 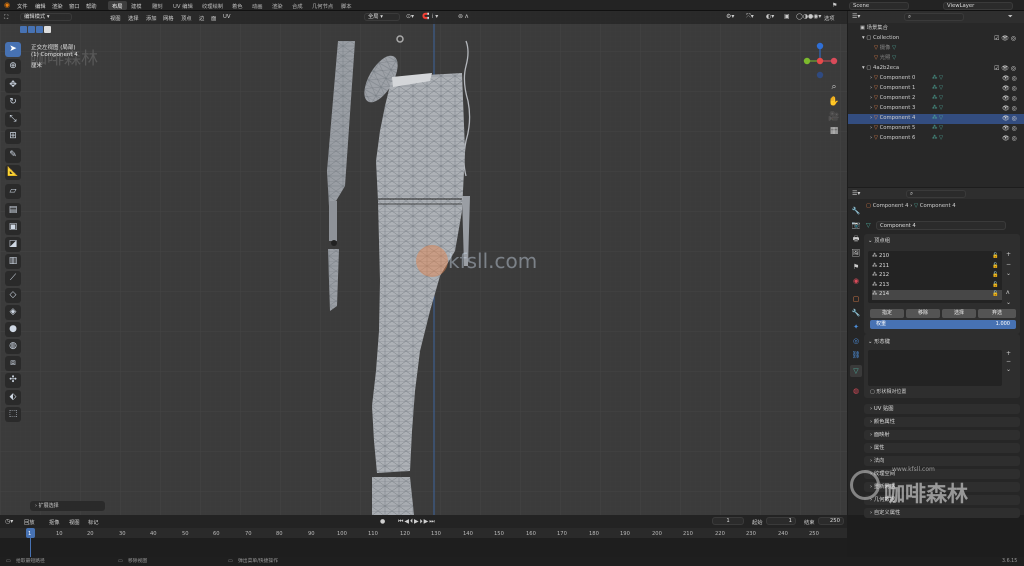 I want to click on pan-hand-icon: ✋, so click(x=834, y=102).